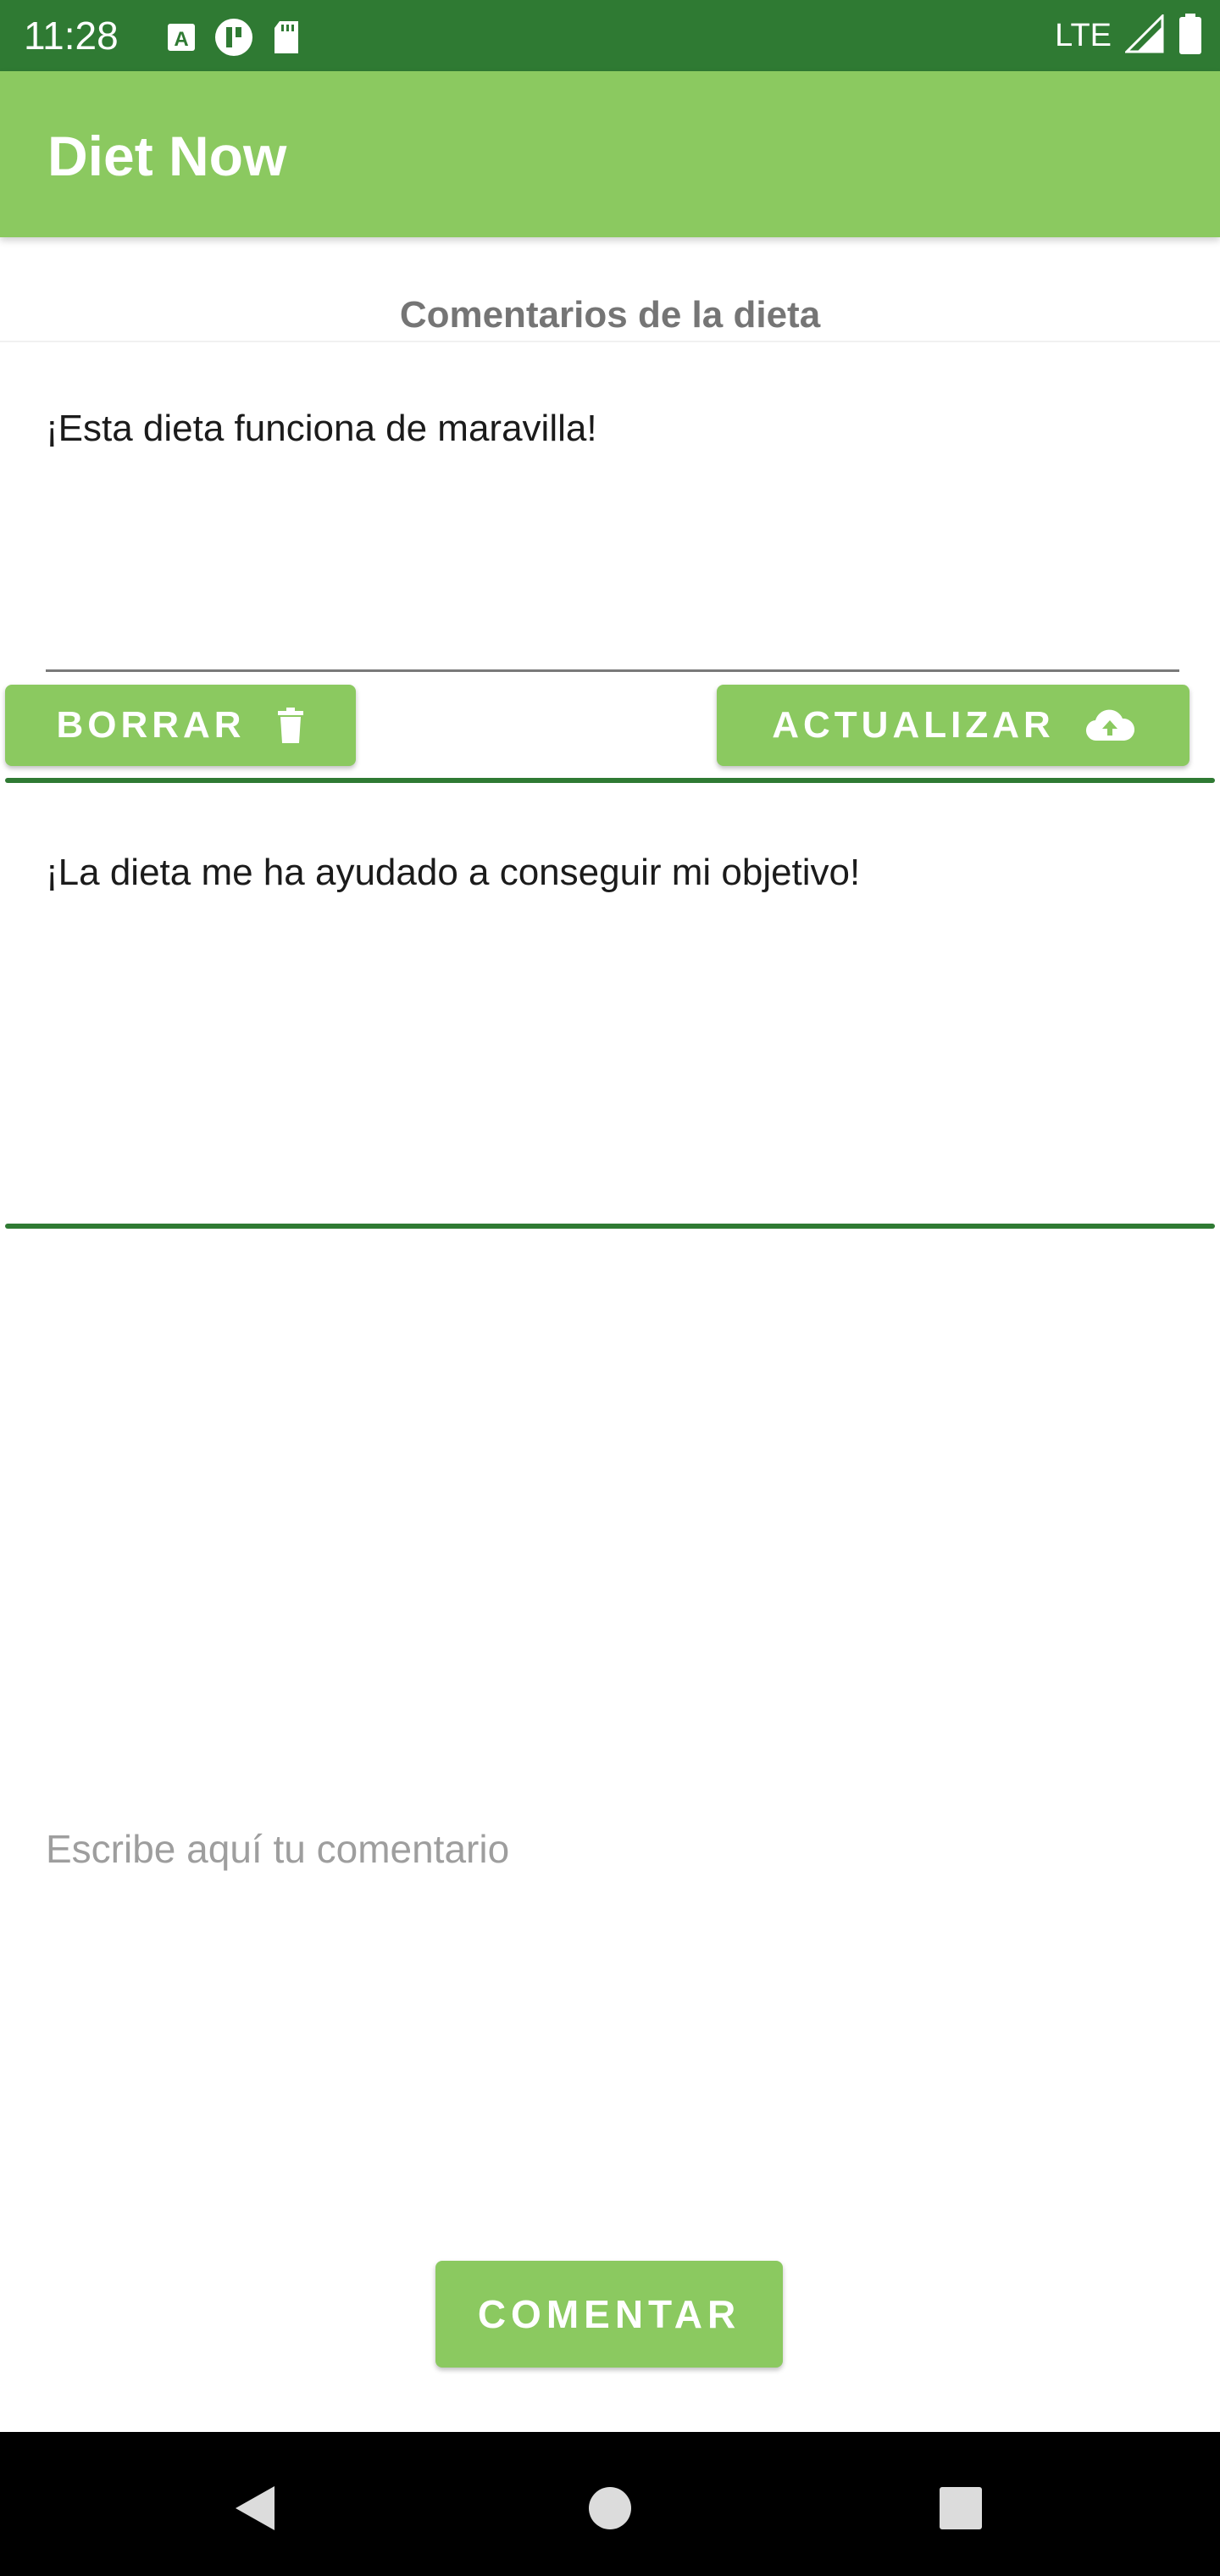  What do you see at coordinates (612, 670) in the screenshot?
I see `comment-field-underline` at bounding box center [612, 670].